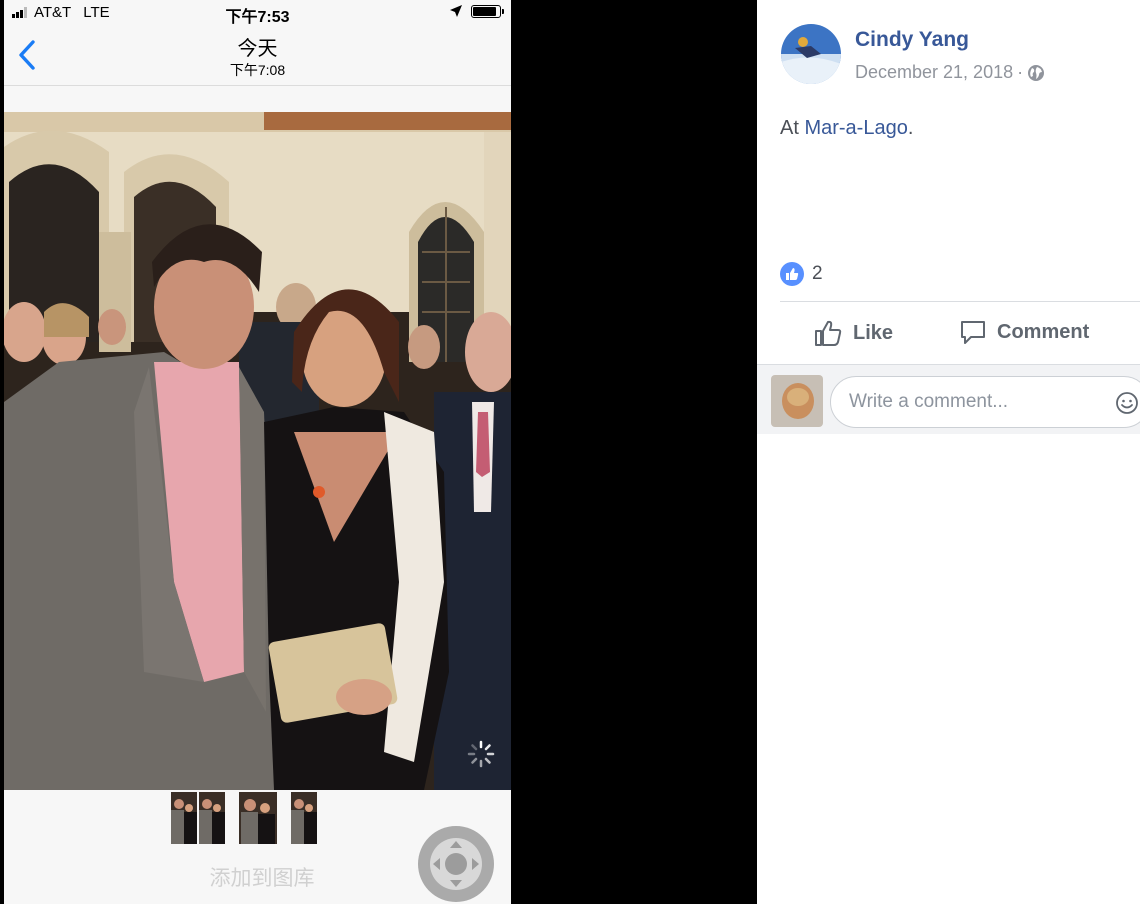 The image size is (1140, 904). I want to click on commenter-avatar, so click(797, 401).